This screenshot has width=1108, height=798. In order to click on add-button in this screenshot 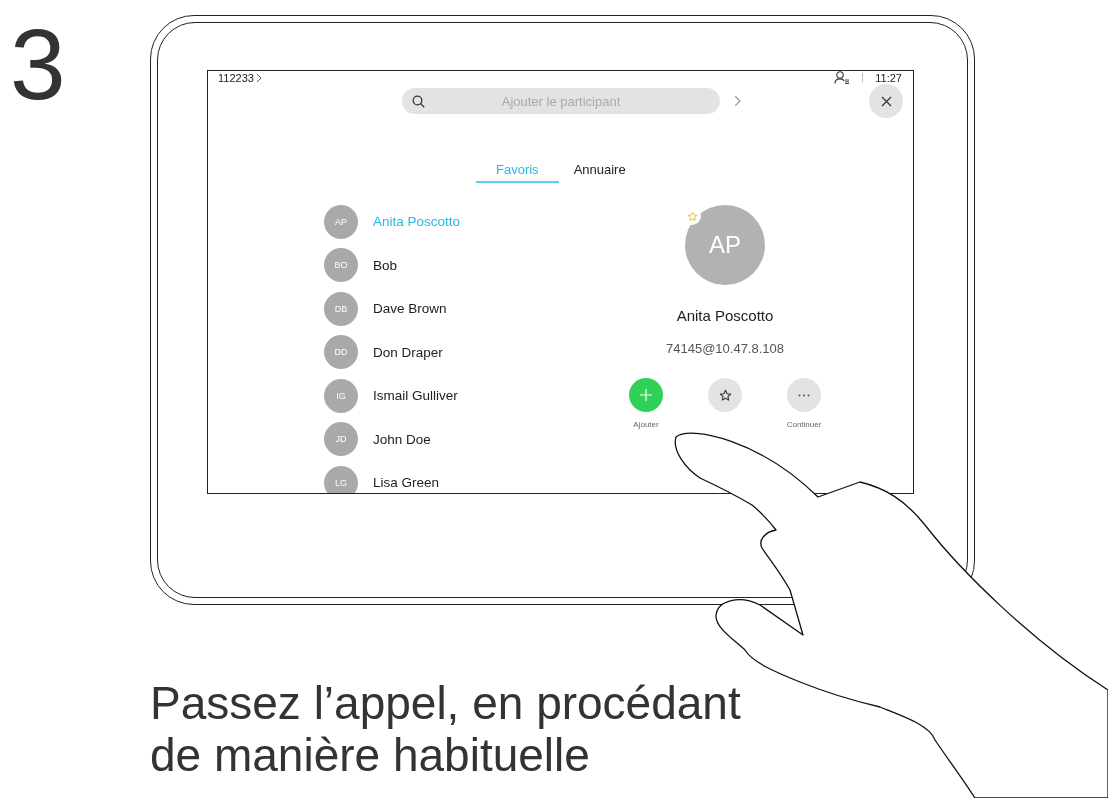, I will do `click(646, 395)`.